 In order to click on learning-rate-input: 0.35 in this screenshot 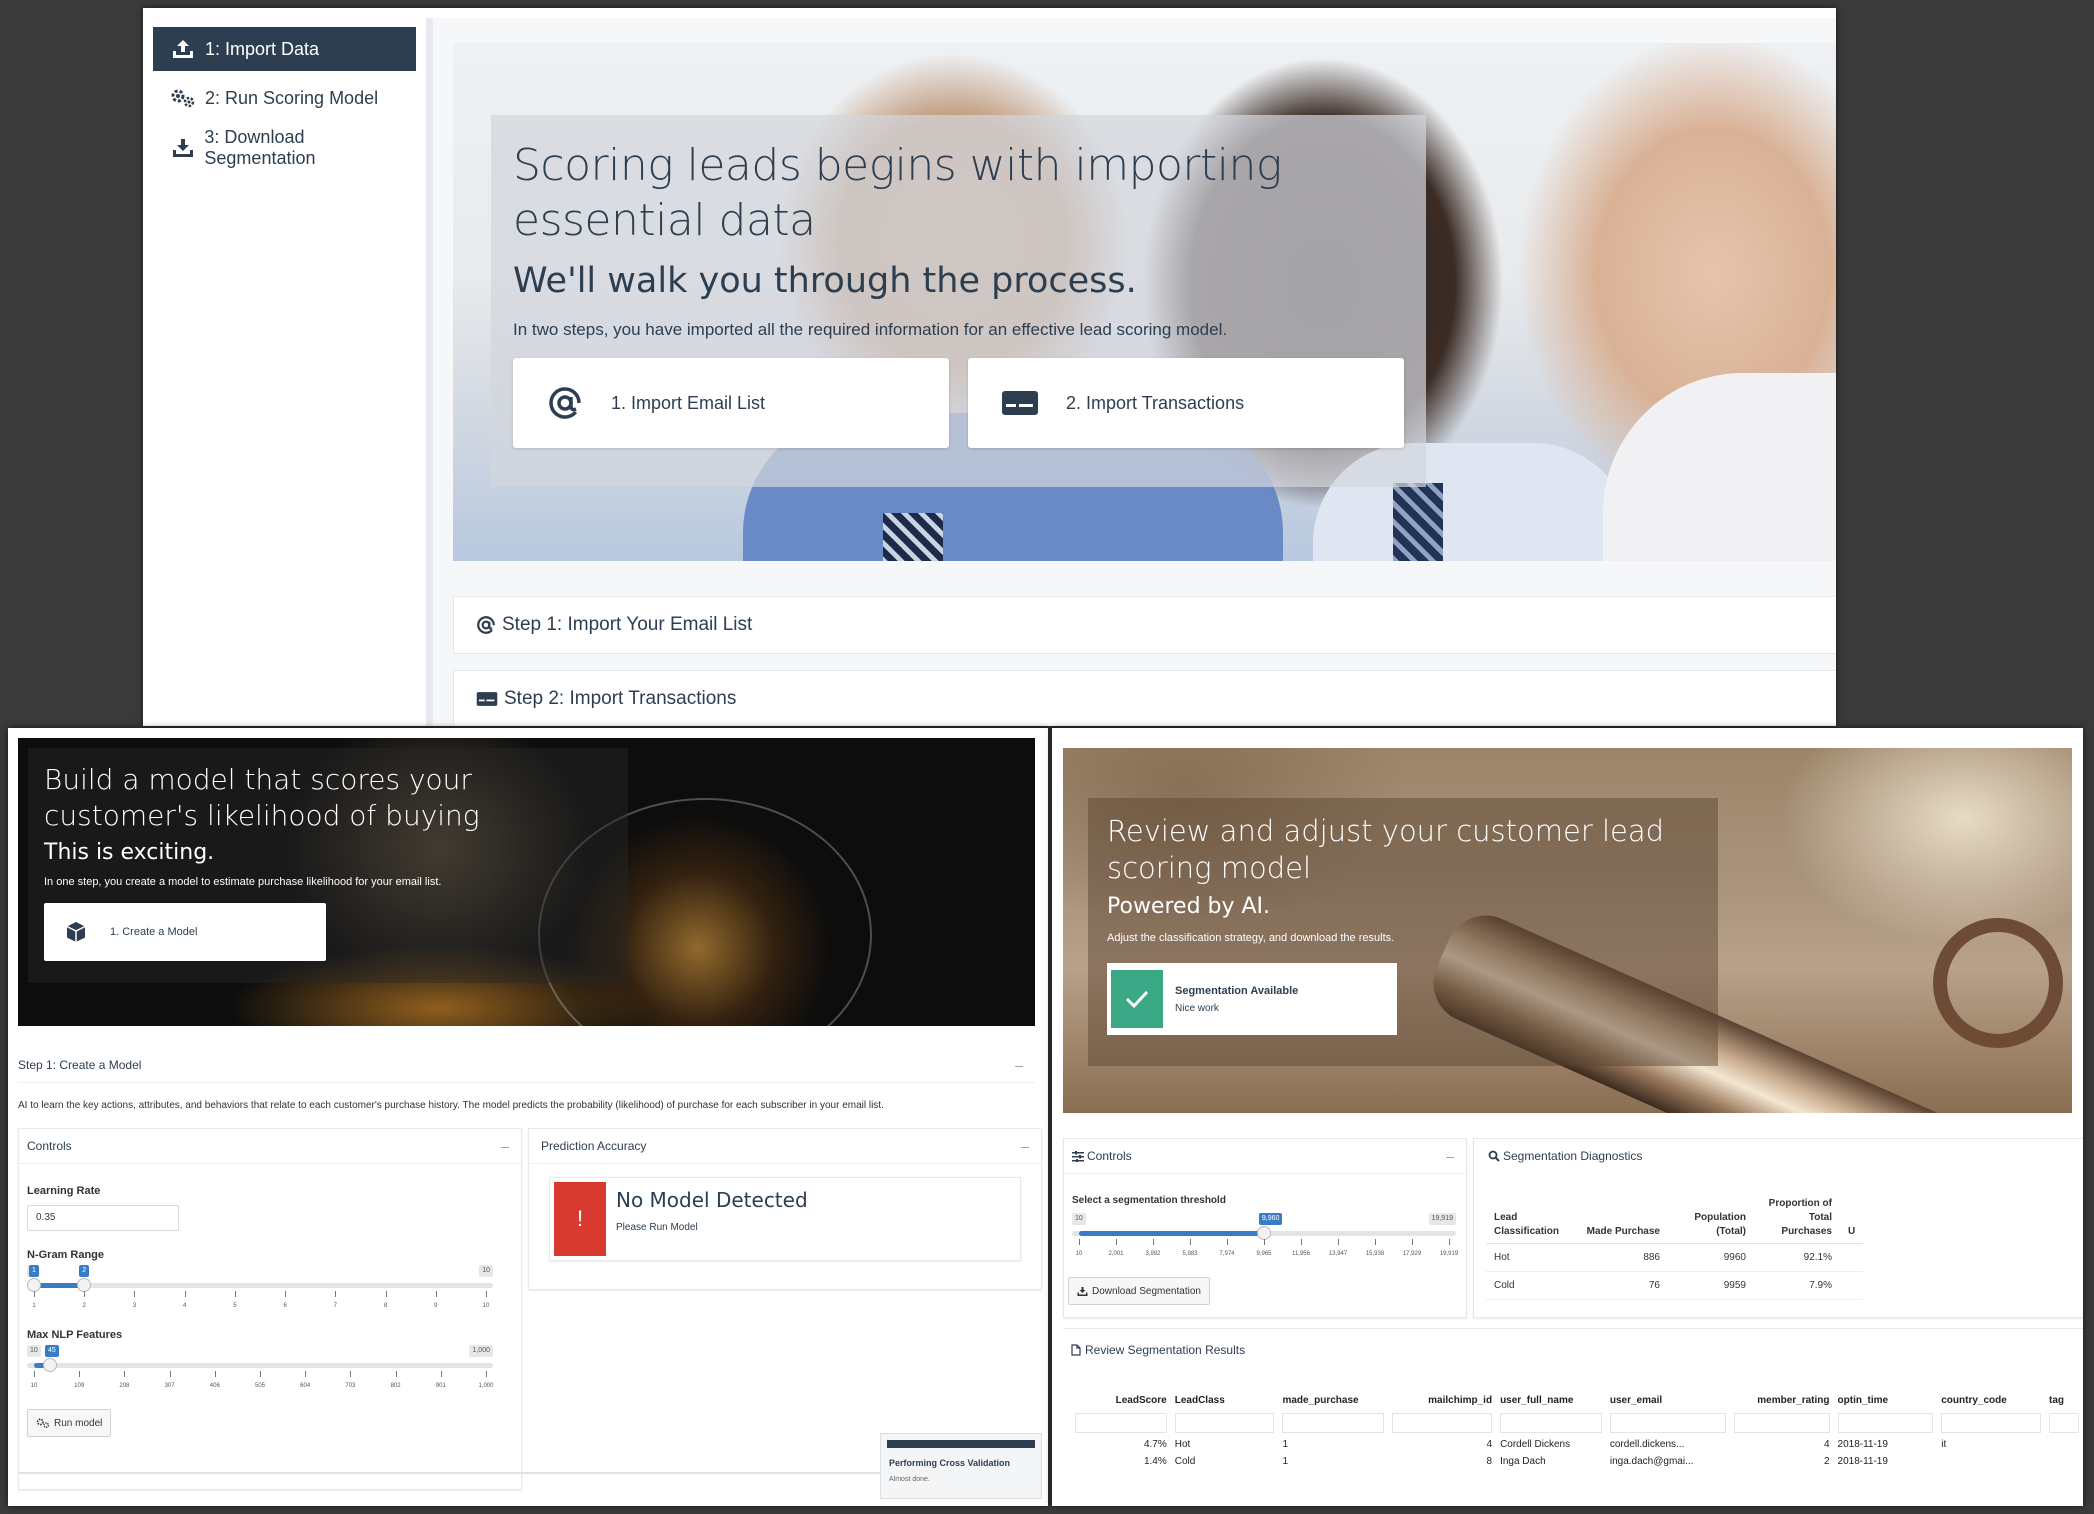, I will do `click(103, 1218)`.